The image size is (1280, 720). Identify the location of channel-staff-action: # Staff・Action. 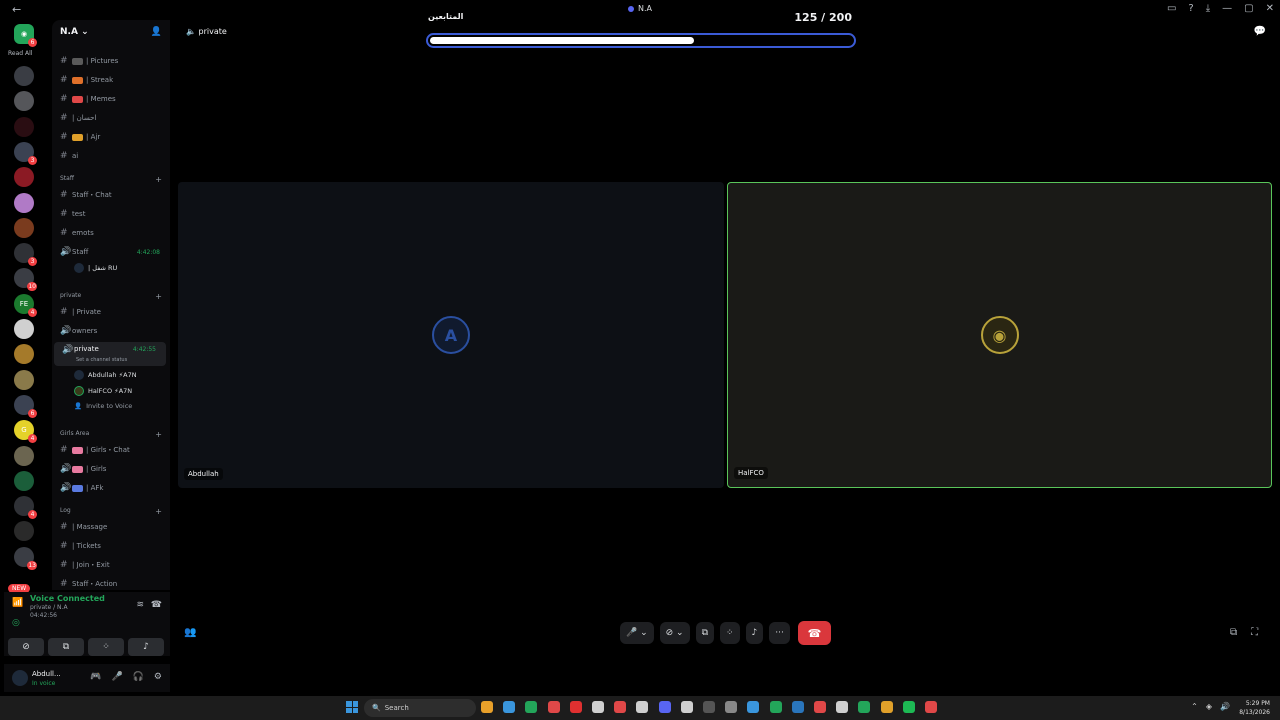
(111, 583).